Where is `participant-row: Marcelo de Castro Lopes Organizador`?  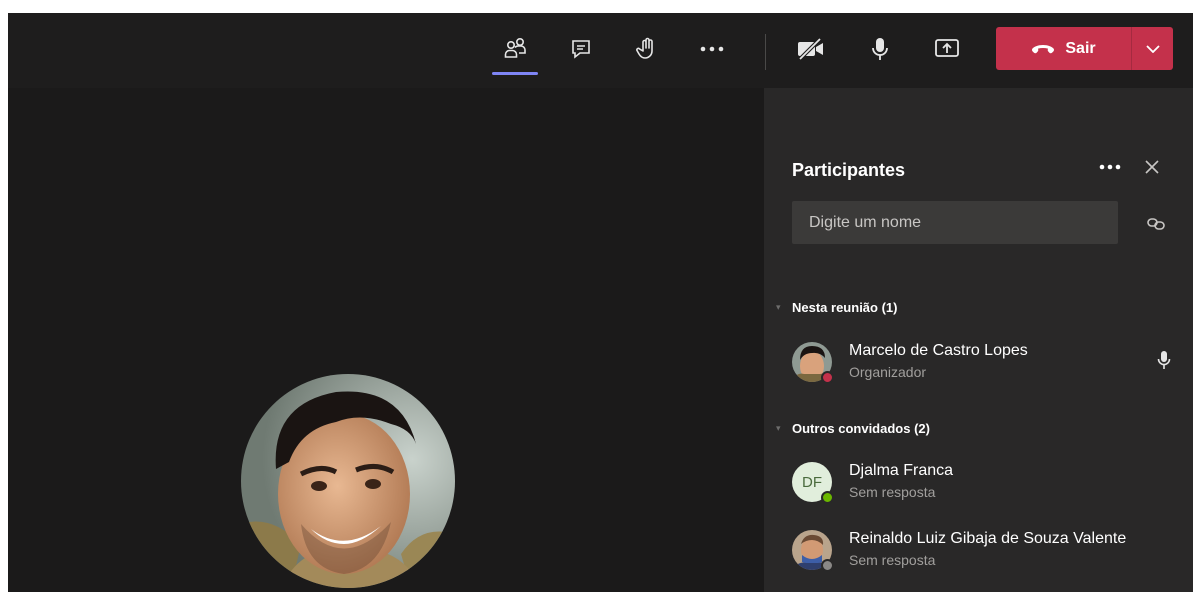
participant-row: Marcelo de Castro Lopes Organizador is located at coordinates (987, 362).